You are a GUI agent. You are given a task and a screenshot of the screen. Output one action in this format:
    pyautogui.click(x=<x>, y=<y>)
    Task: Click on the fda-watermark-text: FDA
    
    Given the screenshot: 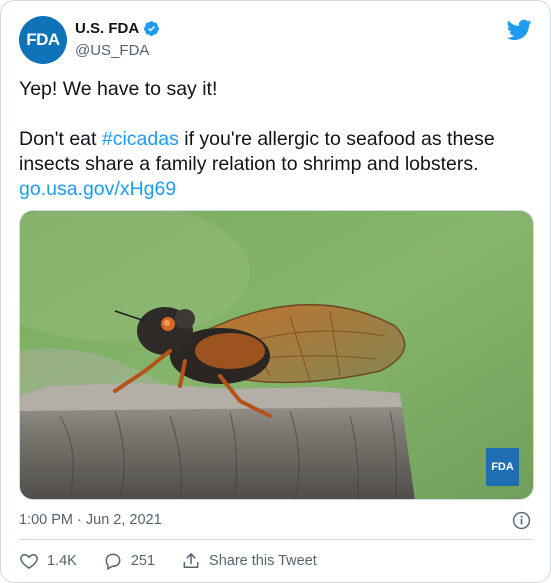 What is the action you would take?
    pyautogui.click(x=502, y=467)
    